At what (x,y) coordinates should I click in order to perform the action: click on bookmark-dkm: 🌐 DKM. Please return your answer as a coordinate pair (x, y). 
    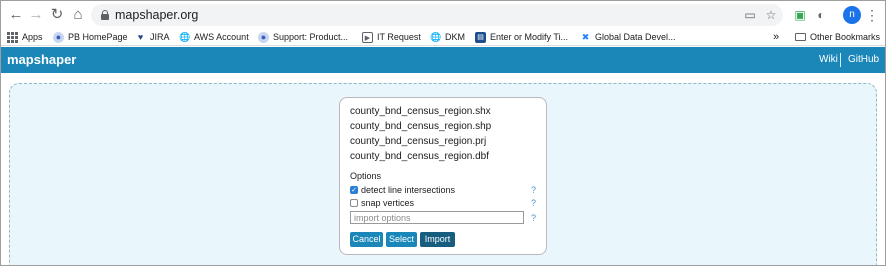
    Looking at the image, I should click on (447, 37).